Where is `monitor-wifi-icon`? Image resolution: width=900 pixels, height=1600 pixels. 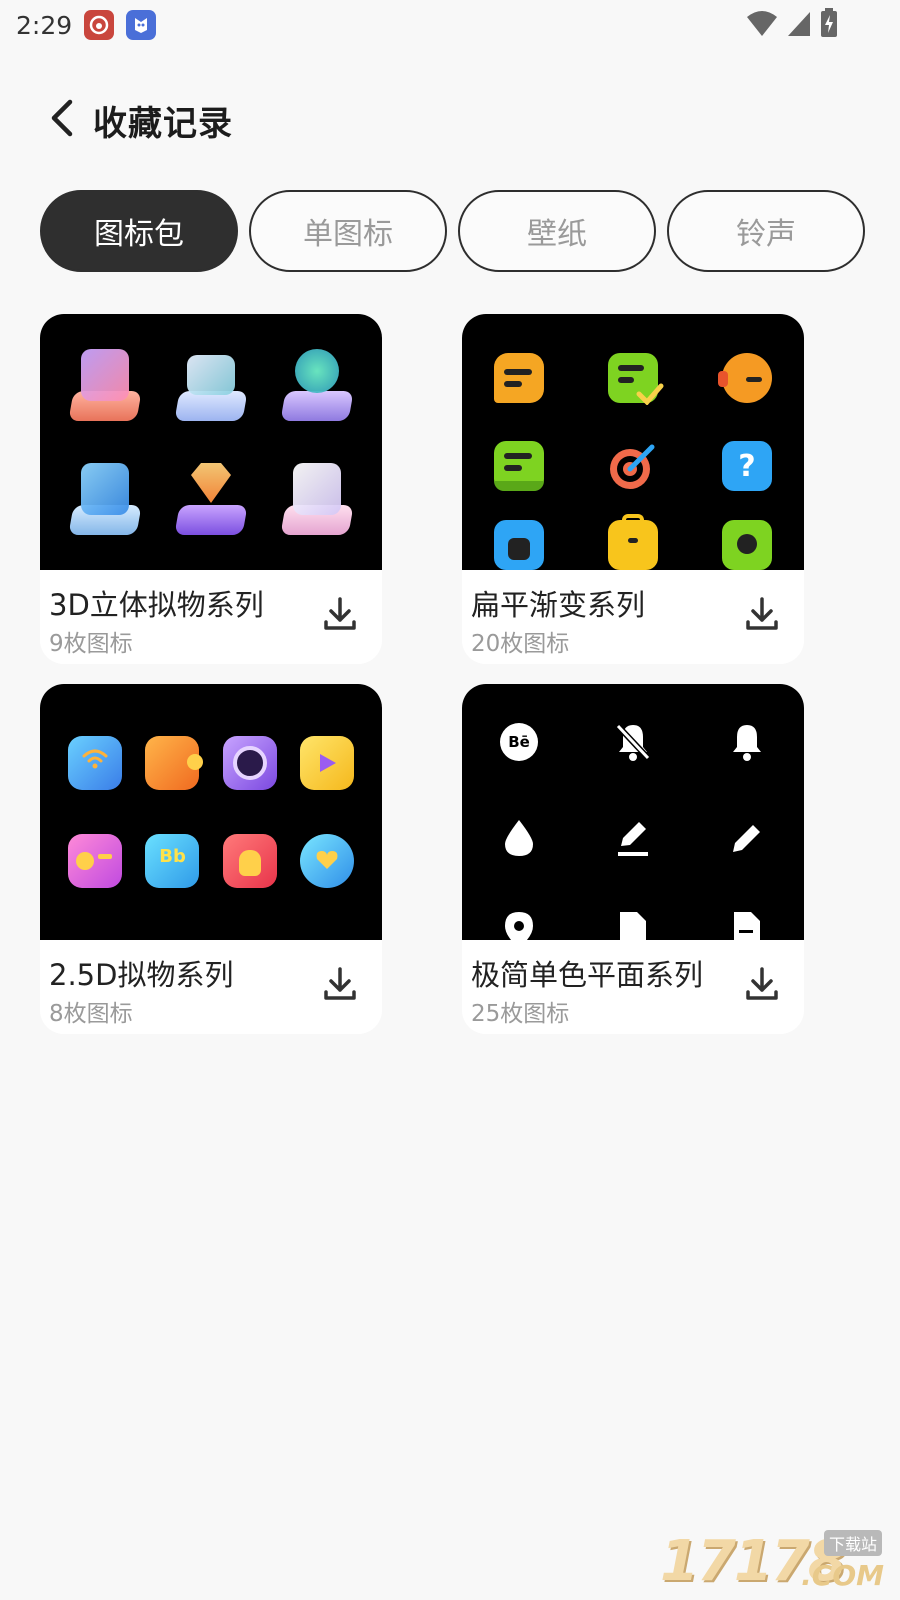
monitor-wifi-icon is located at coordinates (94, 763).